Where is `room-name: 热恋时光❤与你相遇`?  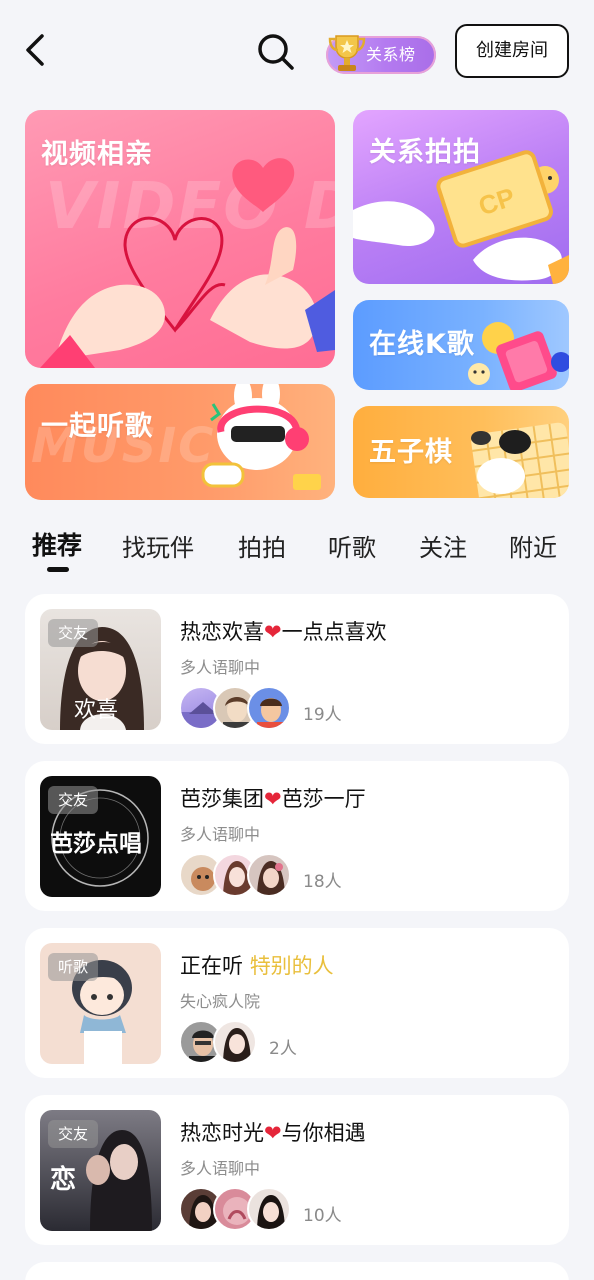 room-name: 热恋时光❤与你相遇 is located at coordinates (273, 1133).